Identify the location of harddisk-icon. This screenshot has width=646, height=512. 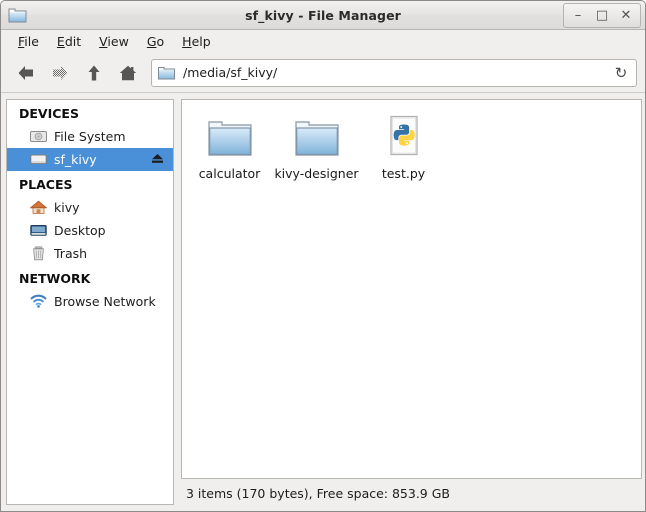
(38, 136).